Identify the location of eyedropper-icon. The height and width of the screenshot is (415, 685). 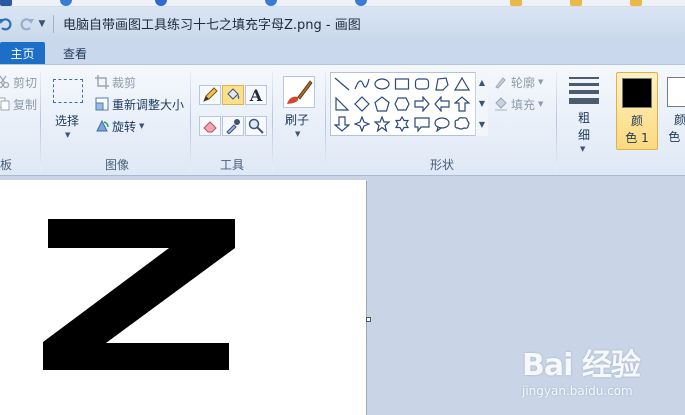
(233, 126).